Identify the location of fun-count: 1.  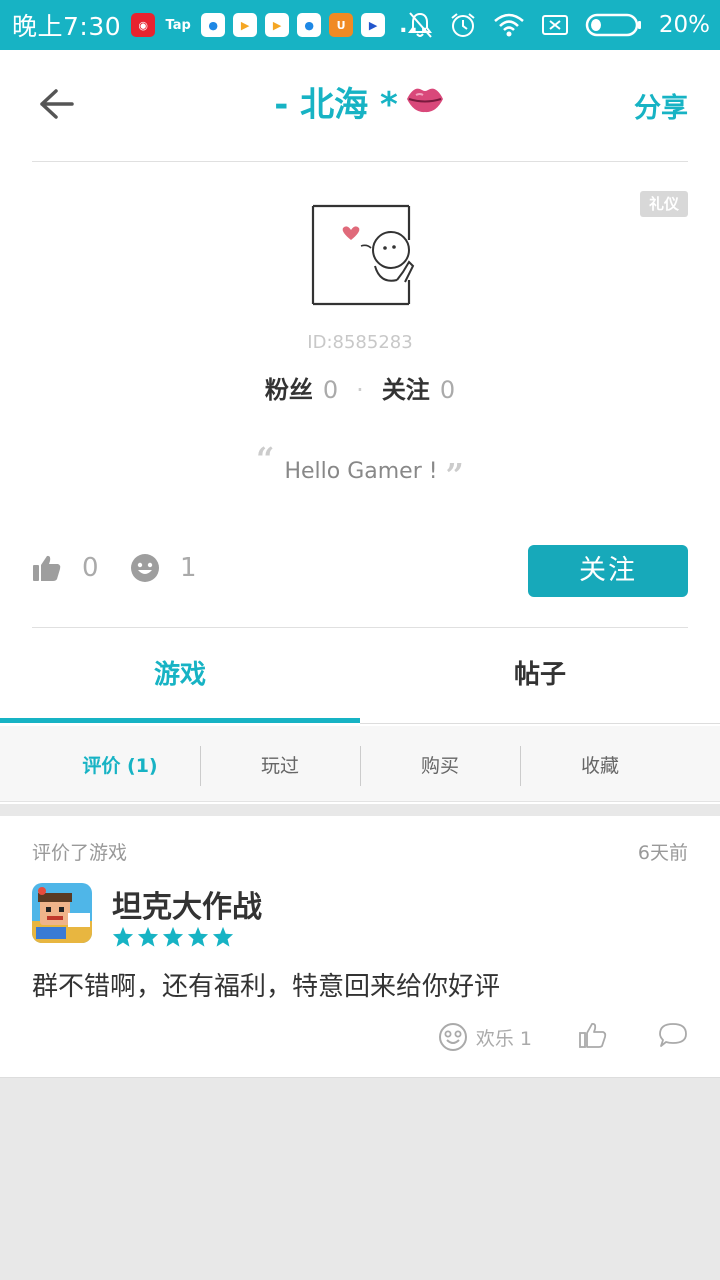
(188, 568).